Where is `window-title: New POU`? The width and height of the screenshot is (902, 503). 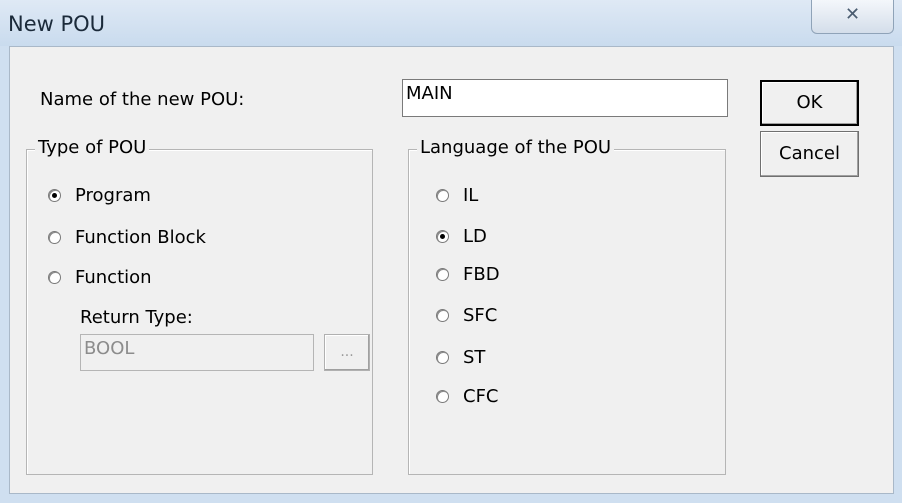
window-title: New POU is located at coordinates (57, 24).